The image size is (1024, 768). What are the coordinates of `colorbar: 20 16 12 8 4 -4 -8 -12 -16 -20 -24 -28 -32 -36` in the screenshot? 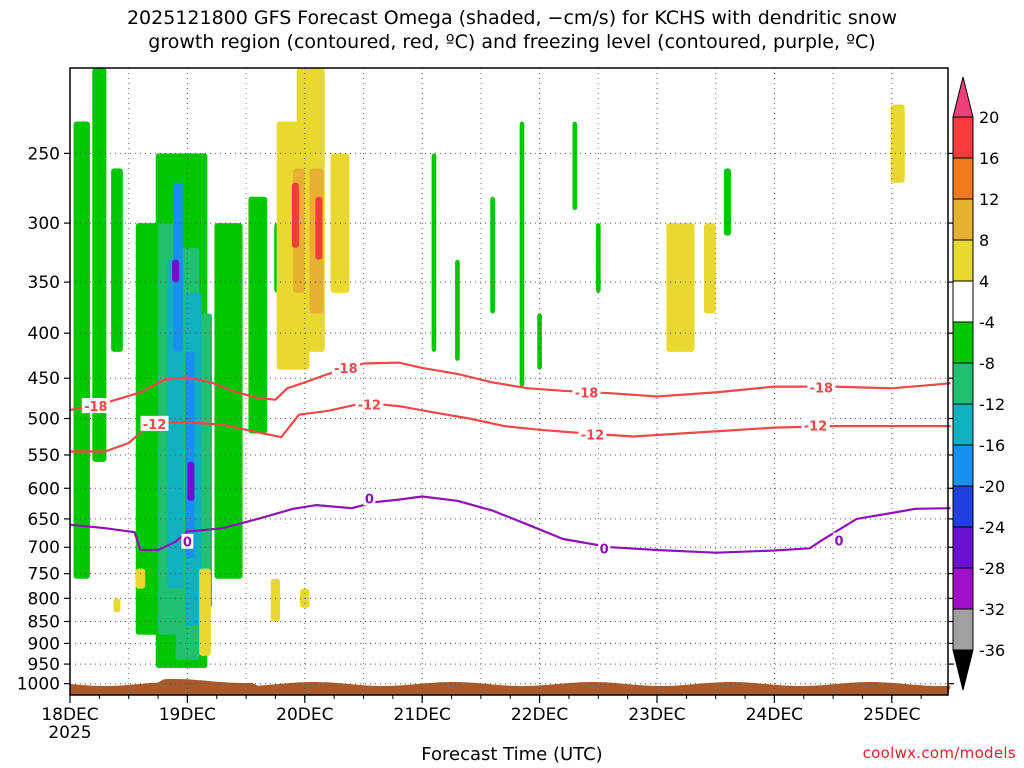 It's located at (978, 383).